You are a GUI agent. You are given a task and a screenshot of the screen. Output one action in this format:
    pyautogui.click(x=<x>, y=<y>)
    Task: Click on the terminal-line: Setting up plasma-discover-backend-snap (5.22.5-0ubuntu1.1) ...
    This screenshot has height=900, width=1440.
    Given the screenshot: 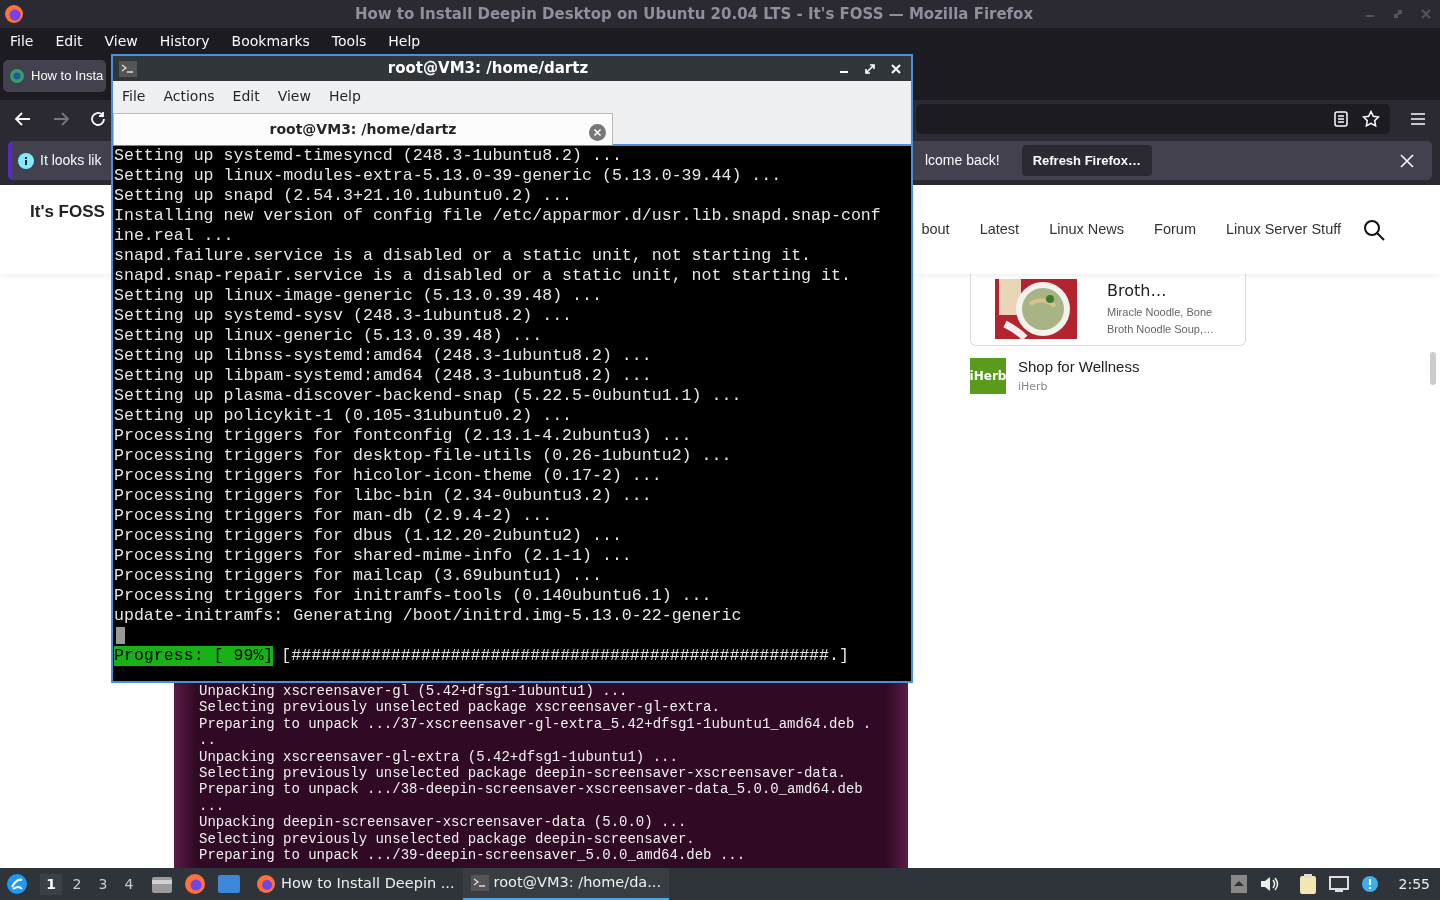 What is the action you would take?
    pyautogui.click(x=428, y=396)
    